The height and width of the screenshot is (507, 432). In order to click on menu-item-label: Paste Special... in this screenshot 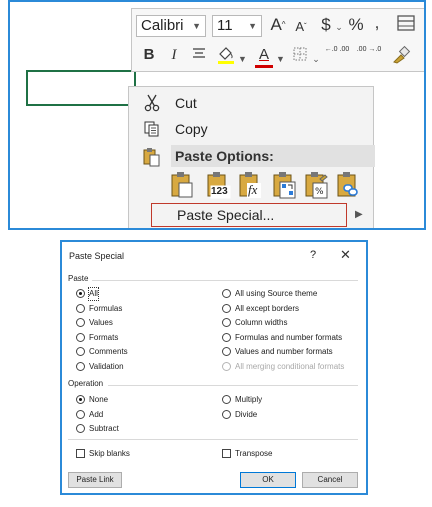, I will do `click(226, 215)`.